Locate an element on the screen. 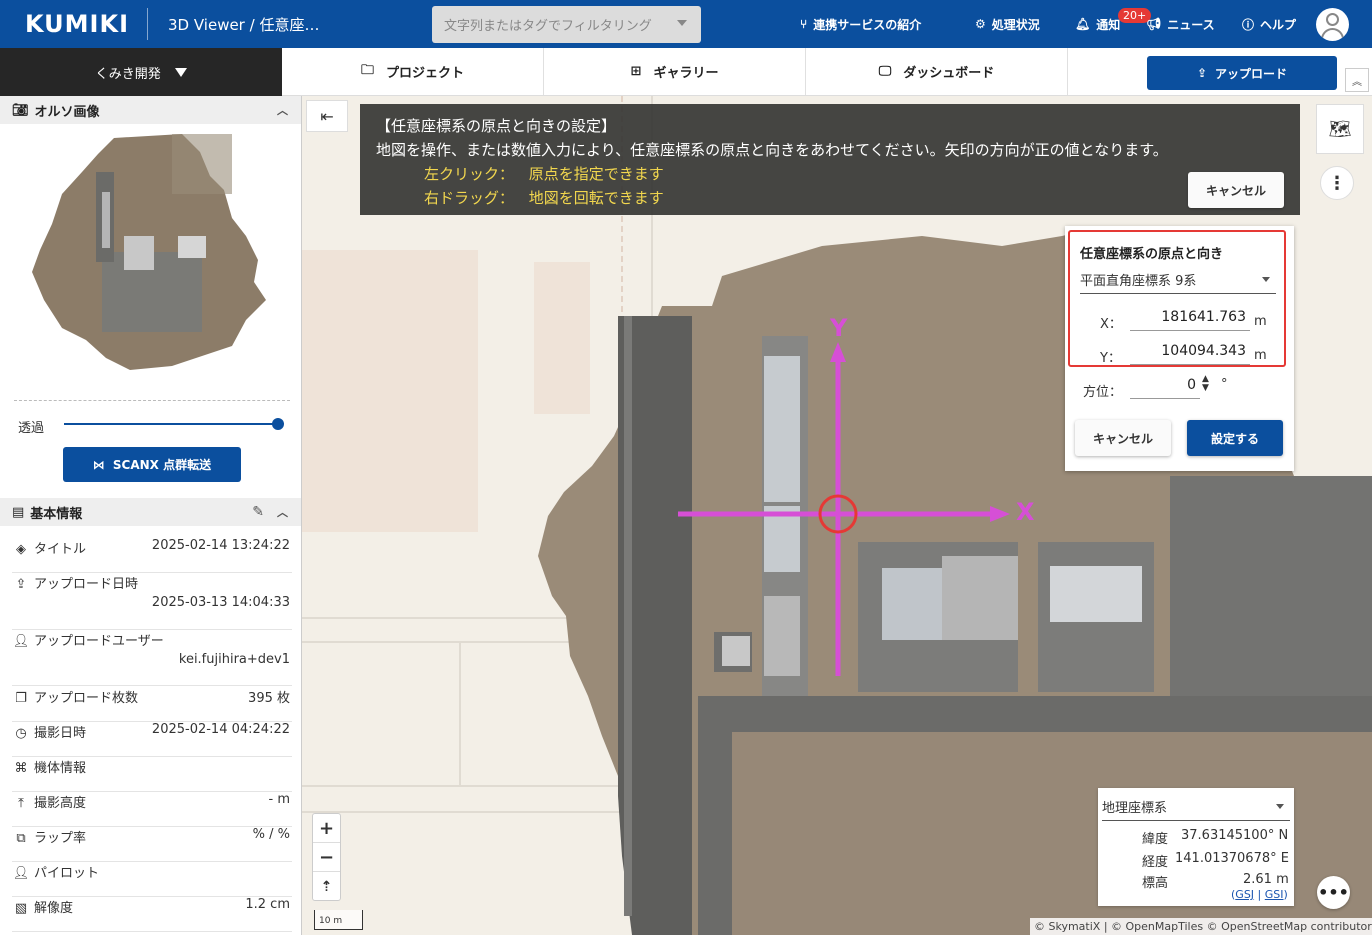  nav-services: ⑂ 連携サービスの紹介 is located at coordinates (860, 24).